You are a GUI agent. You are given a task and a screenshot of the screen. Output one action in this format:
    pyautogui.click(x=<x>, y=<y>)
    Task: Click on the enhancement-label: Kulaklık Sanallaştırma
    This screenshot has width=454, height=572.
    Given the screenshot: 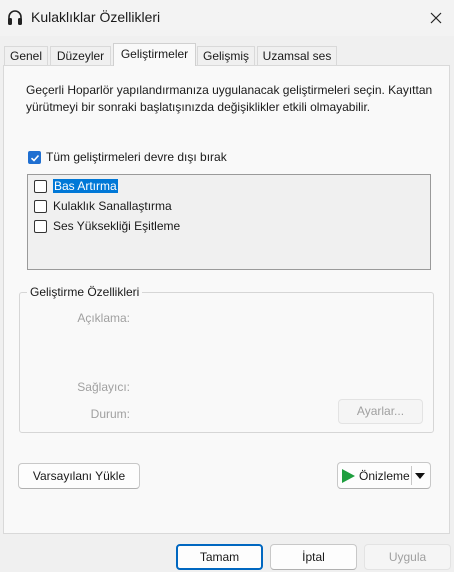 What is the action you would take?
    pyautogui.click(x=112, y=206)
    